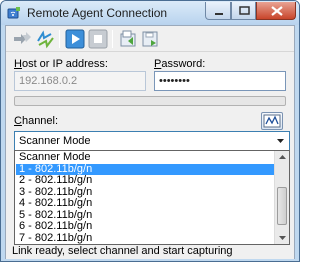 This screenshot has height=262, width=320. Describe the element at coordinates (145, 226) in the screenshot. I see `dropdown-option: 6 - 802.11b/g/n` at that location.